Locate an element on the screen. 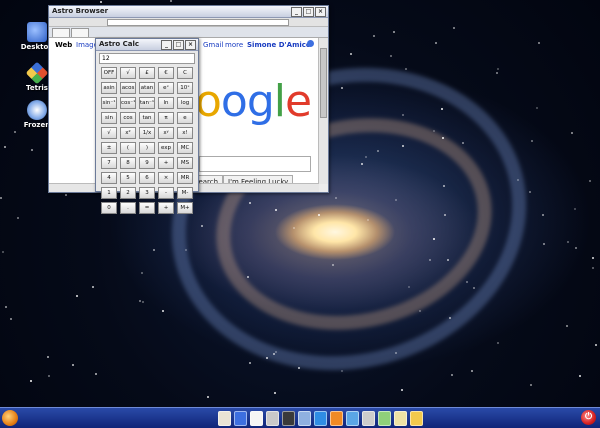 The width and height of the screenshot is (600, 428). back-button is located at coordinates (61, 32).